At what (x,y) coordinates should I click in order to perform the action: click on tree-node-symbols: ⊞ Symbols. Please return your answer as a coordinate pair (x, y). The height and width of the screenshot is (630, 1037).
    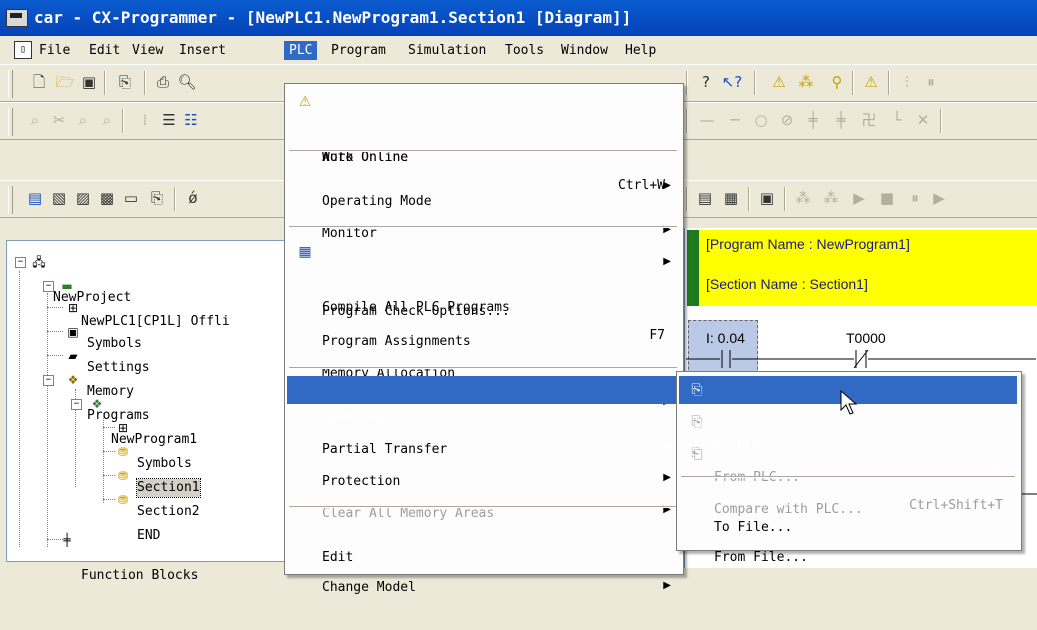
    Looking at the image, I should click on (103, 325).